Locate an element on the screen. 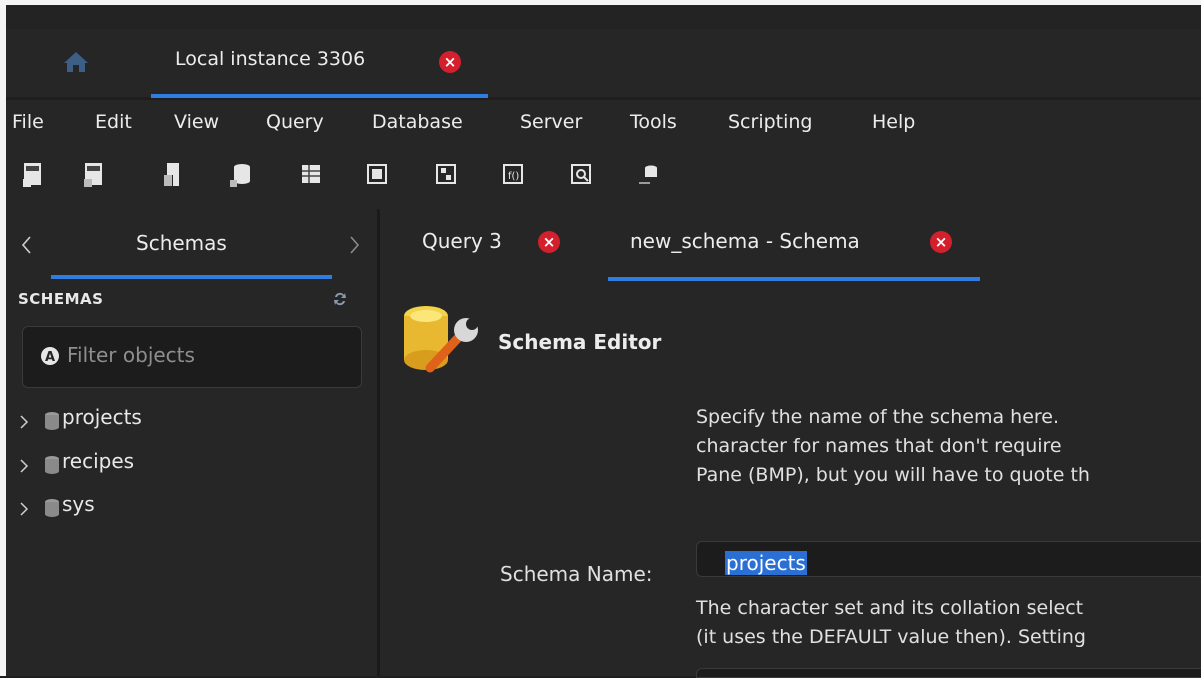 Image resolution: width=1201 pixels, height=678 pixels. menu-tools: Tools is located at coordinates (653, 122).